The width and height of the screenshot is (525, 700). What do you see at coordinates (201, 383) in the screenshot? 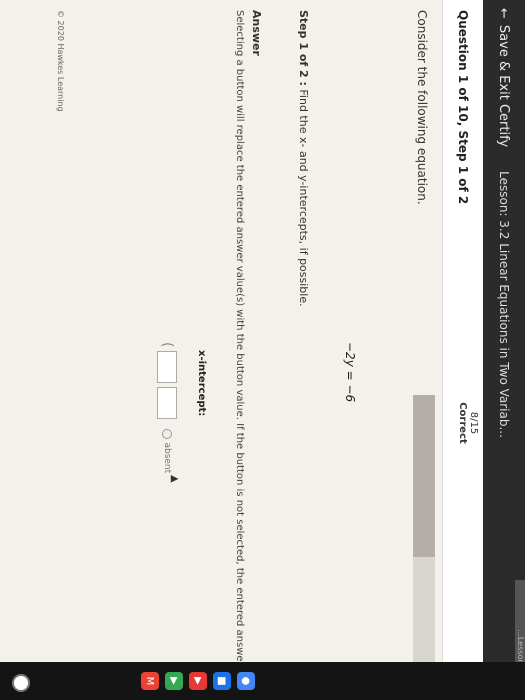
I see `x-intercept-label: x-intercept:` at bounding box center [201, 383].